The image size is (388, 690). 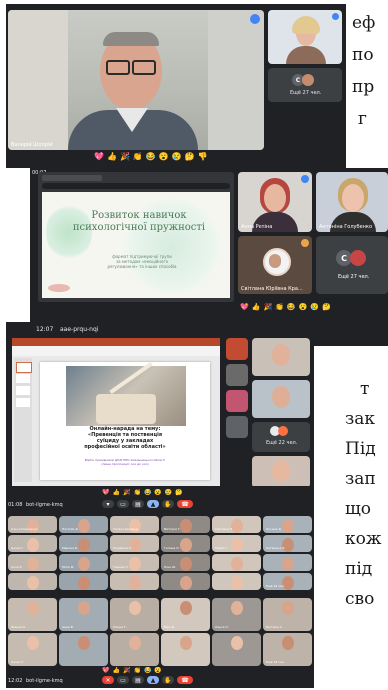 I want to click on mic-toggle-button: ▾, so click(x=108, y=504).